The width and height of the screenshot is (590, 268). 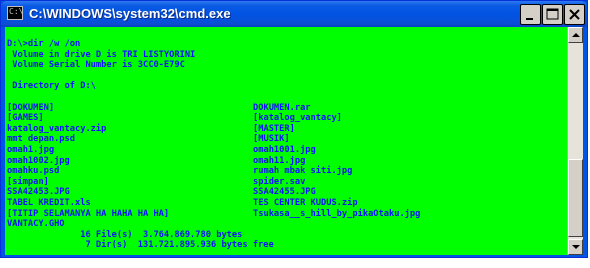 What do you see at coordinates (88, 213) in the screenshot?
I see `listing-entry: [TITIP SELAMANYA HA HAHA HA HA]` at bounding box center [88, 213].